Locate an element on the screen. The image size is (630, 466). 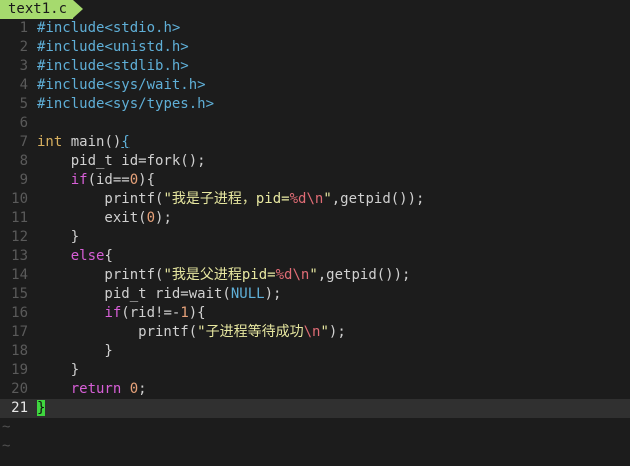
line-code: int main(){ is located at coordinates (83, 142).